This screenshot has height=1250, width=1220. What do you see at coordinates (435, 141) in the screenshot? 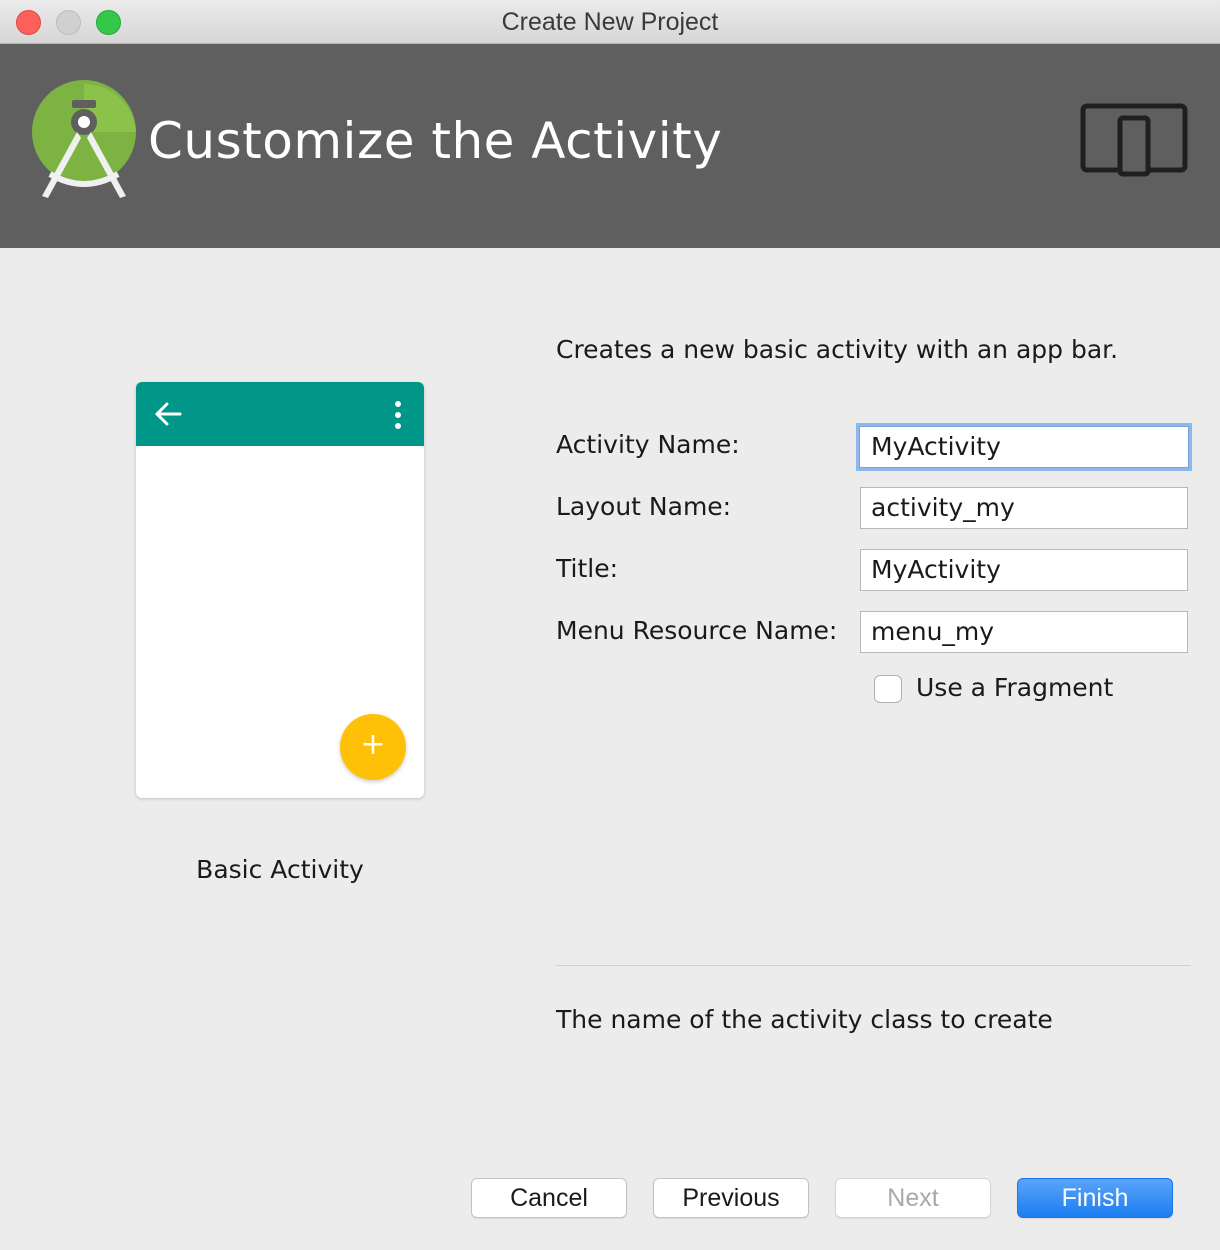
I see `page-title: Customize the Activity` at bounding box center [435, 141].